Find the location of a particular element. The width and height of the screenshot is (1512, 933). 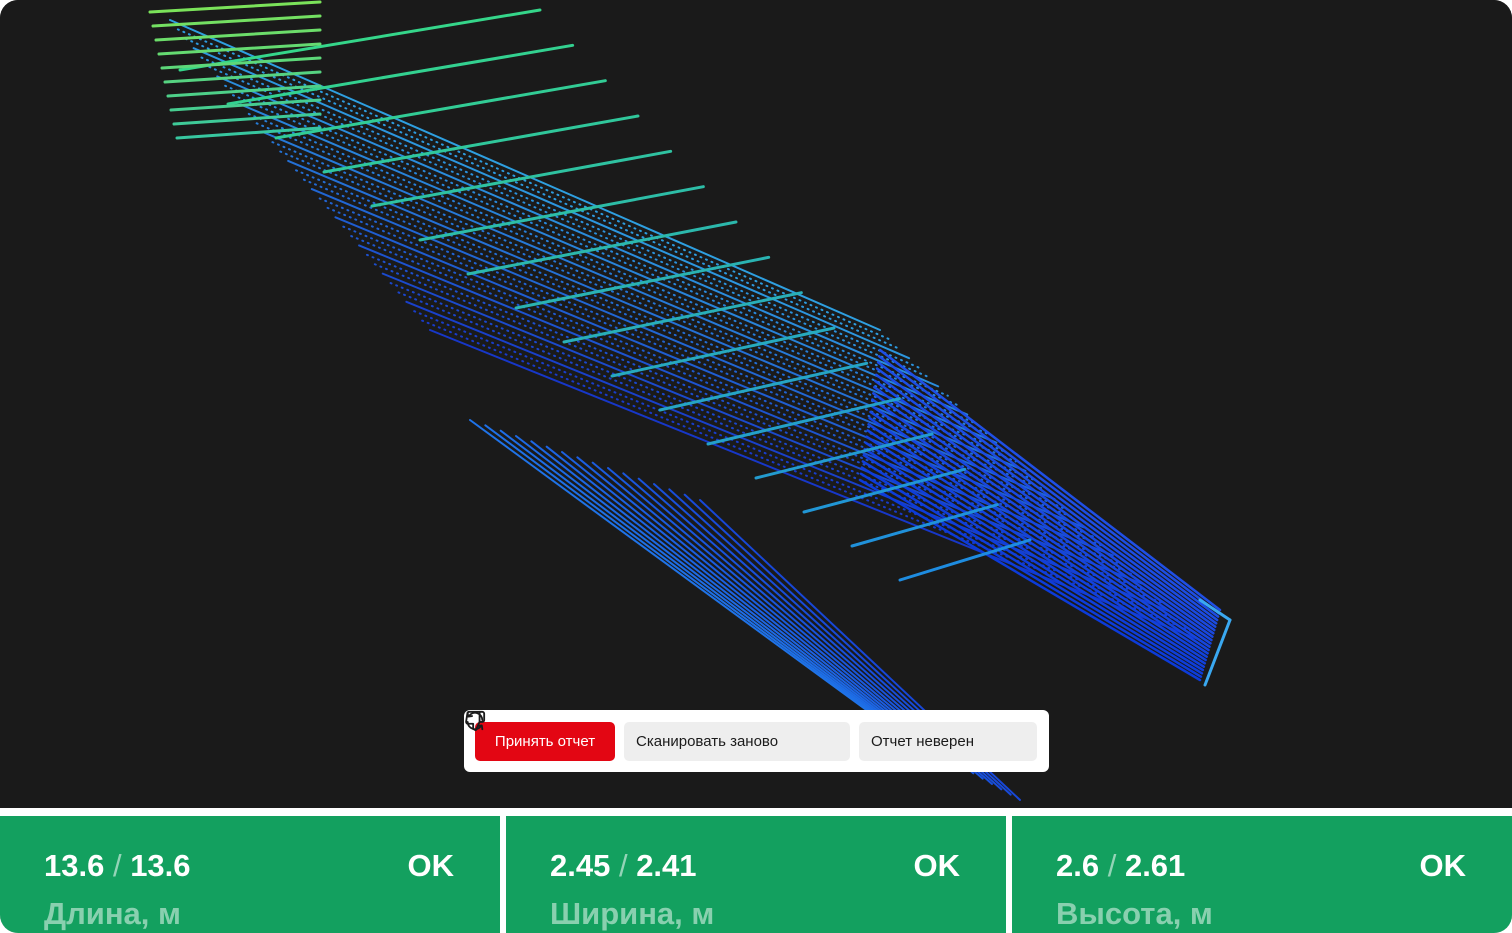

stat-width-status: OK is located at coordinates (937, 865).